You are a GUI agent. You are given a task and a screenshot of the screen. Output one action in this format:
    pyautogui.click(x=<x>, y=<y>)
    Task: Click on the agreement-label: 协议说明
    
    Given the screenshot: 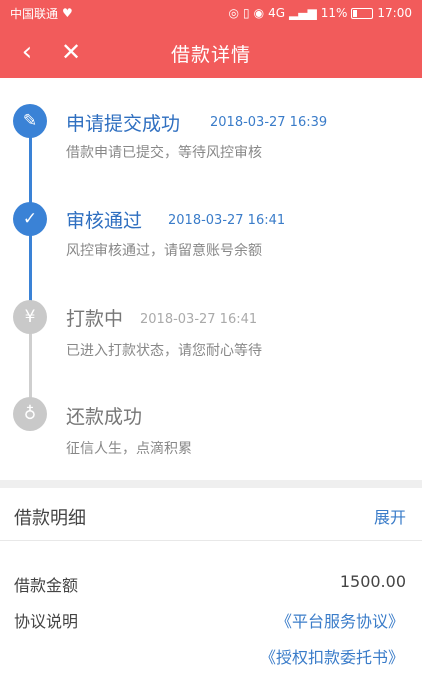 What is the action you would take?
    pyautogui.click(x=46, y=621)
    